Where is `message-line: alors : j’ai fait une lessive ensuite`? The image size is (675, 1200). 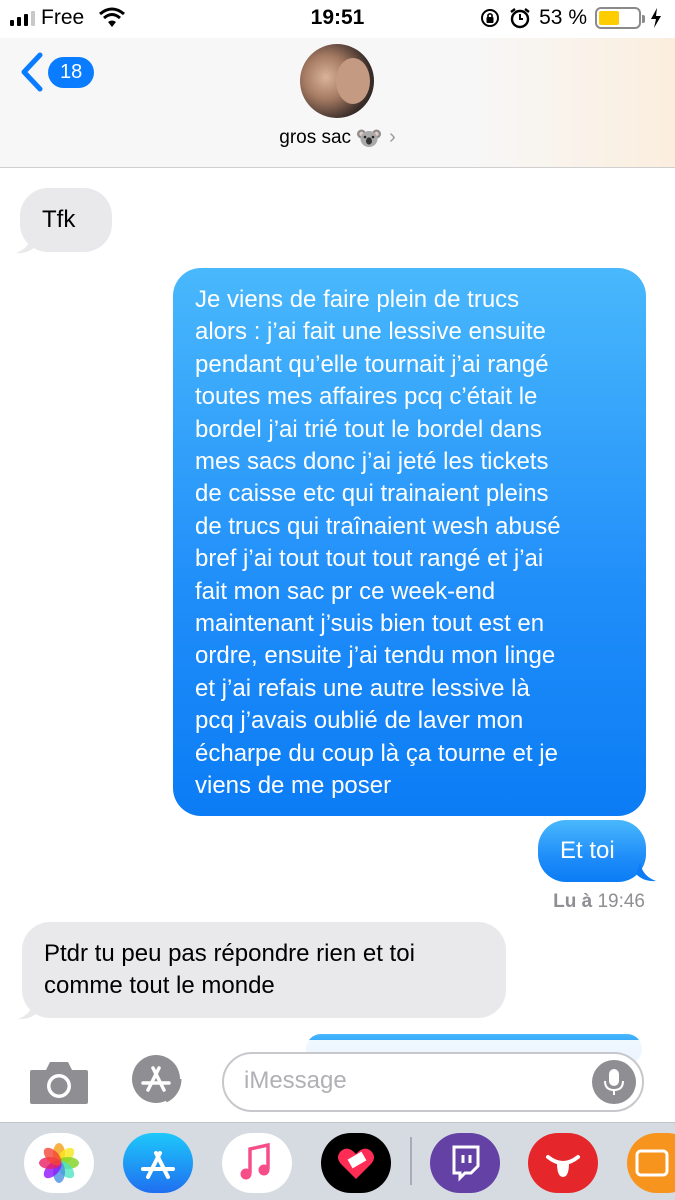
message-line: alors : j’ai fait une lessive ensuite is located at coordinates (370, 332).